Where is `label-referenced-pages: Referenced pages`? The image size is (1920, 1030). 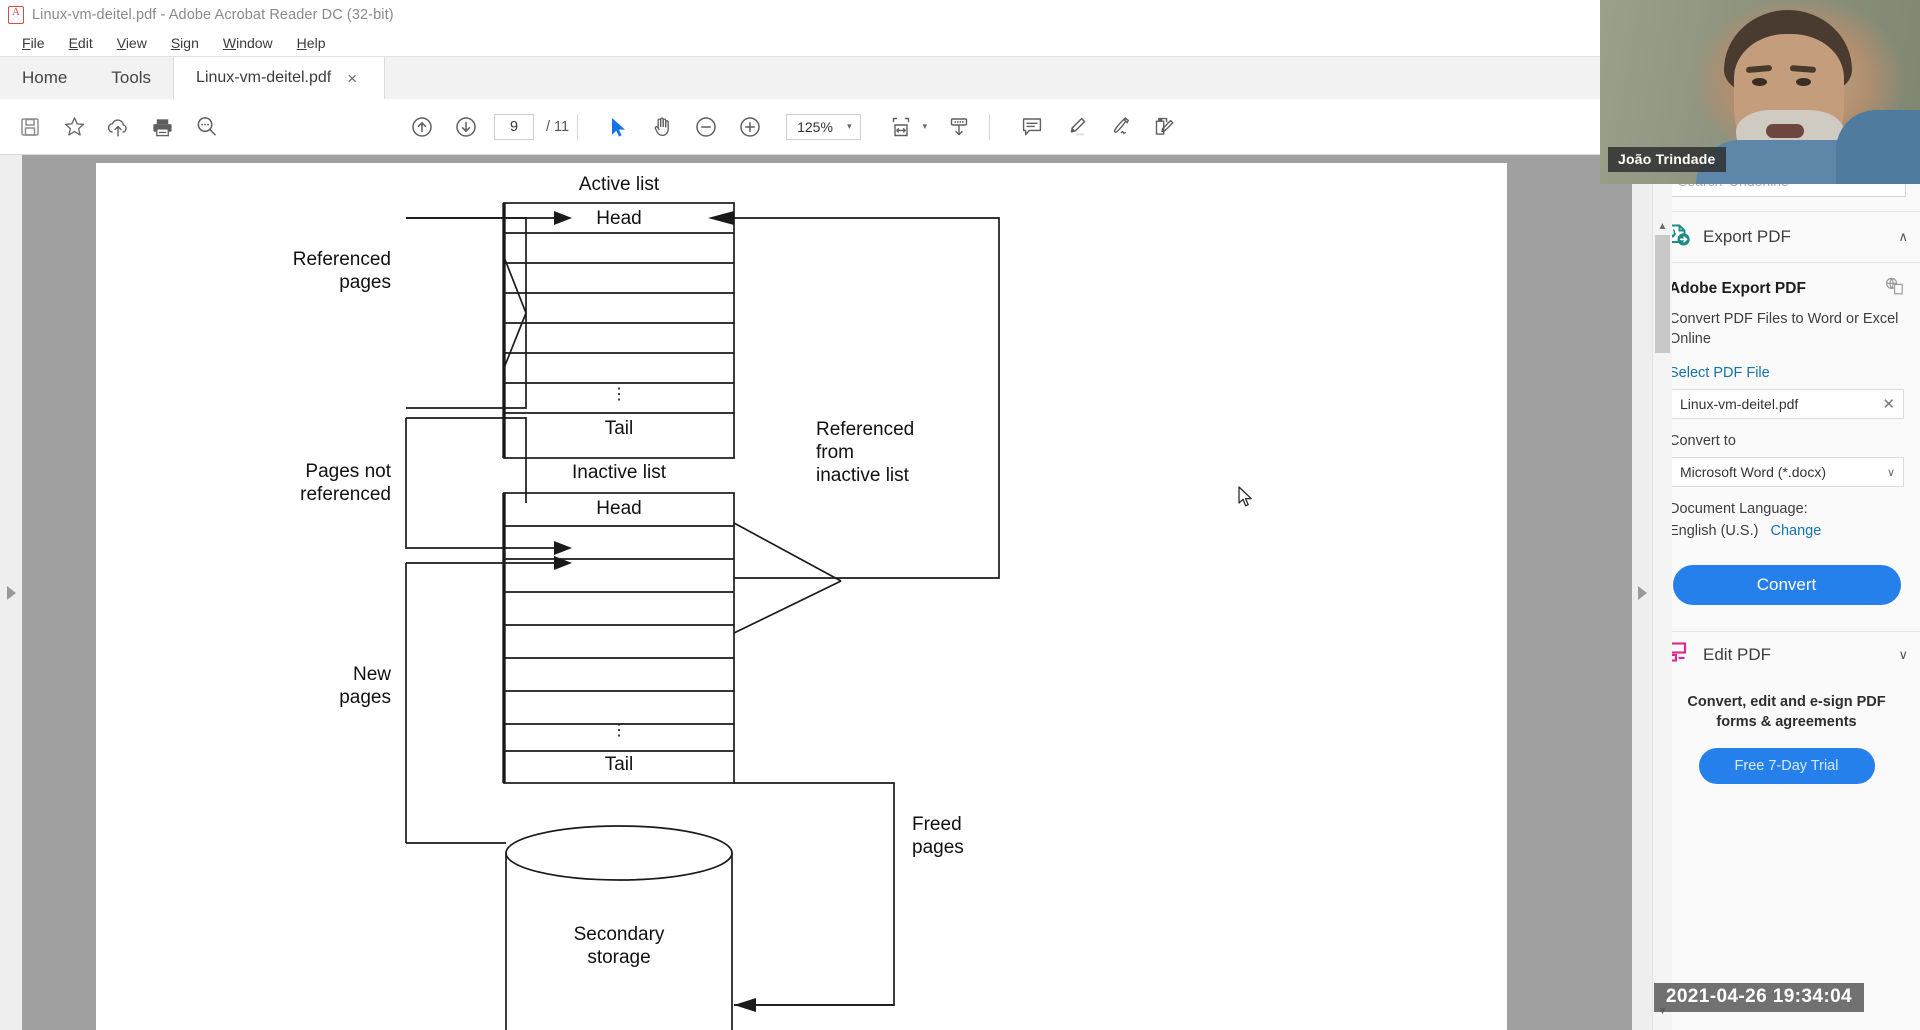 label-referenced-pages: Referenced pages is located at coordinates (341, 271).